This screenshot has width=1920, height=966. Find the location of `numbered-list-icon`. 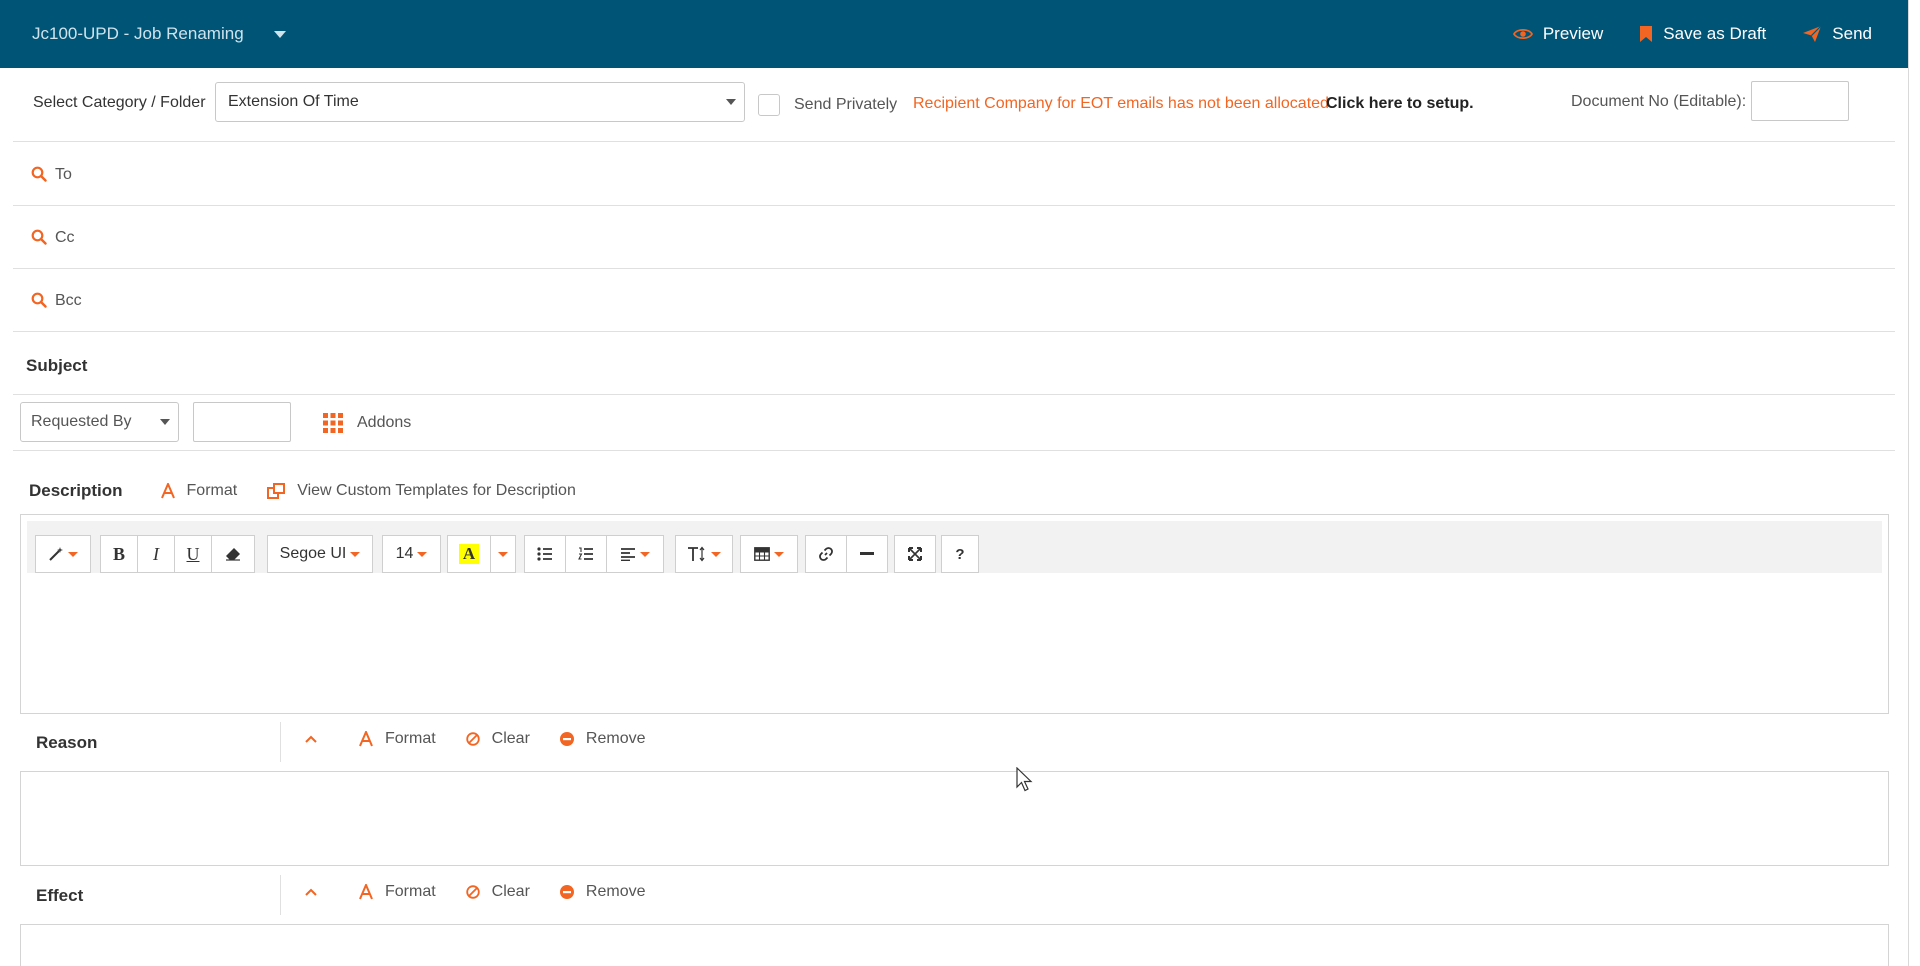

numbered-list-icon is located at coordinates (585, 553).